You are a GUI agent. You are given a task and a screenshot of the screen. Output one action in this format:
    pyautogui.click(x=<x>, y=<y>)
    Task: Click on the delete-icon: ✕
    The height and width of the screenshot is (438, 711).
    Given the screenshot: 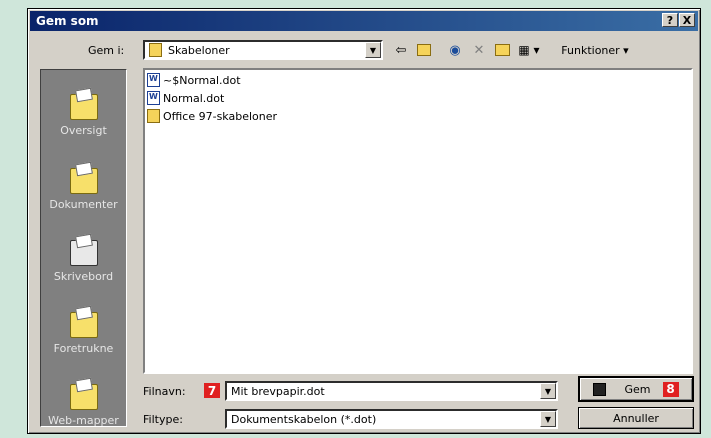 What is the action you would take?
    pyautogui.click(x=479, y=50)
    